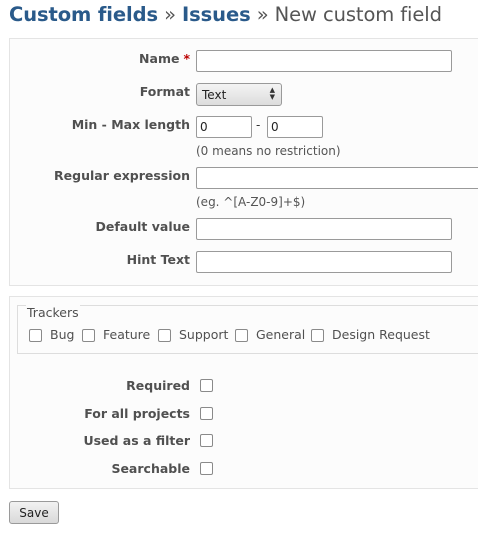  I want to click on searchable-checkbox, so click(206, 468).